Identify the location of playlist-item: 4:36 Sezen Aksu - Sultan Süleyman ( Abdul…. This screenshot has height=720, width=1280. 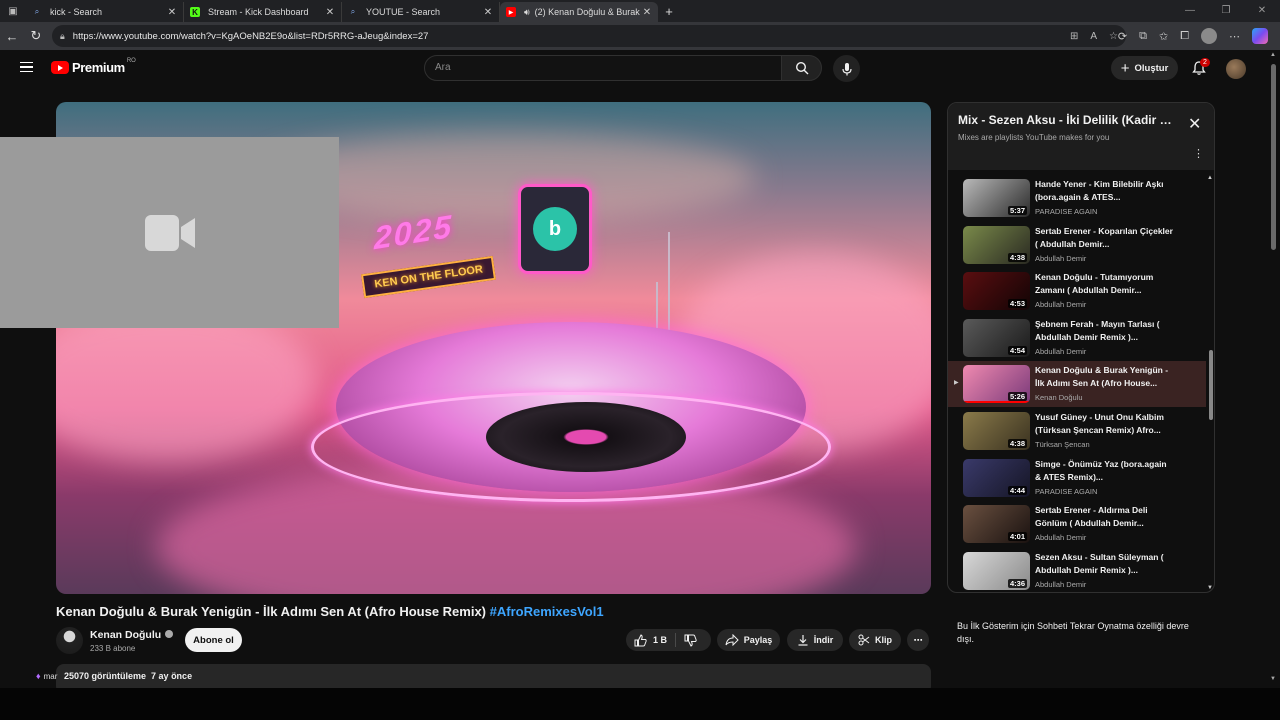
(1077, 570).